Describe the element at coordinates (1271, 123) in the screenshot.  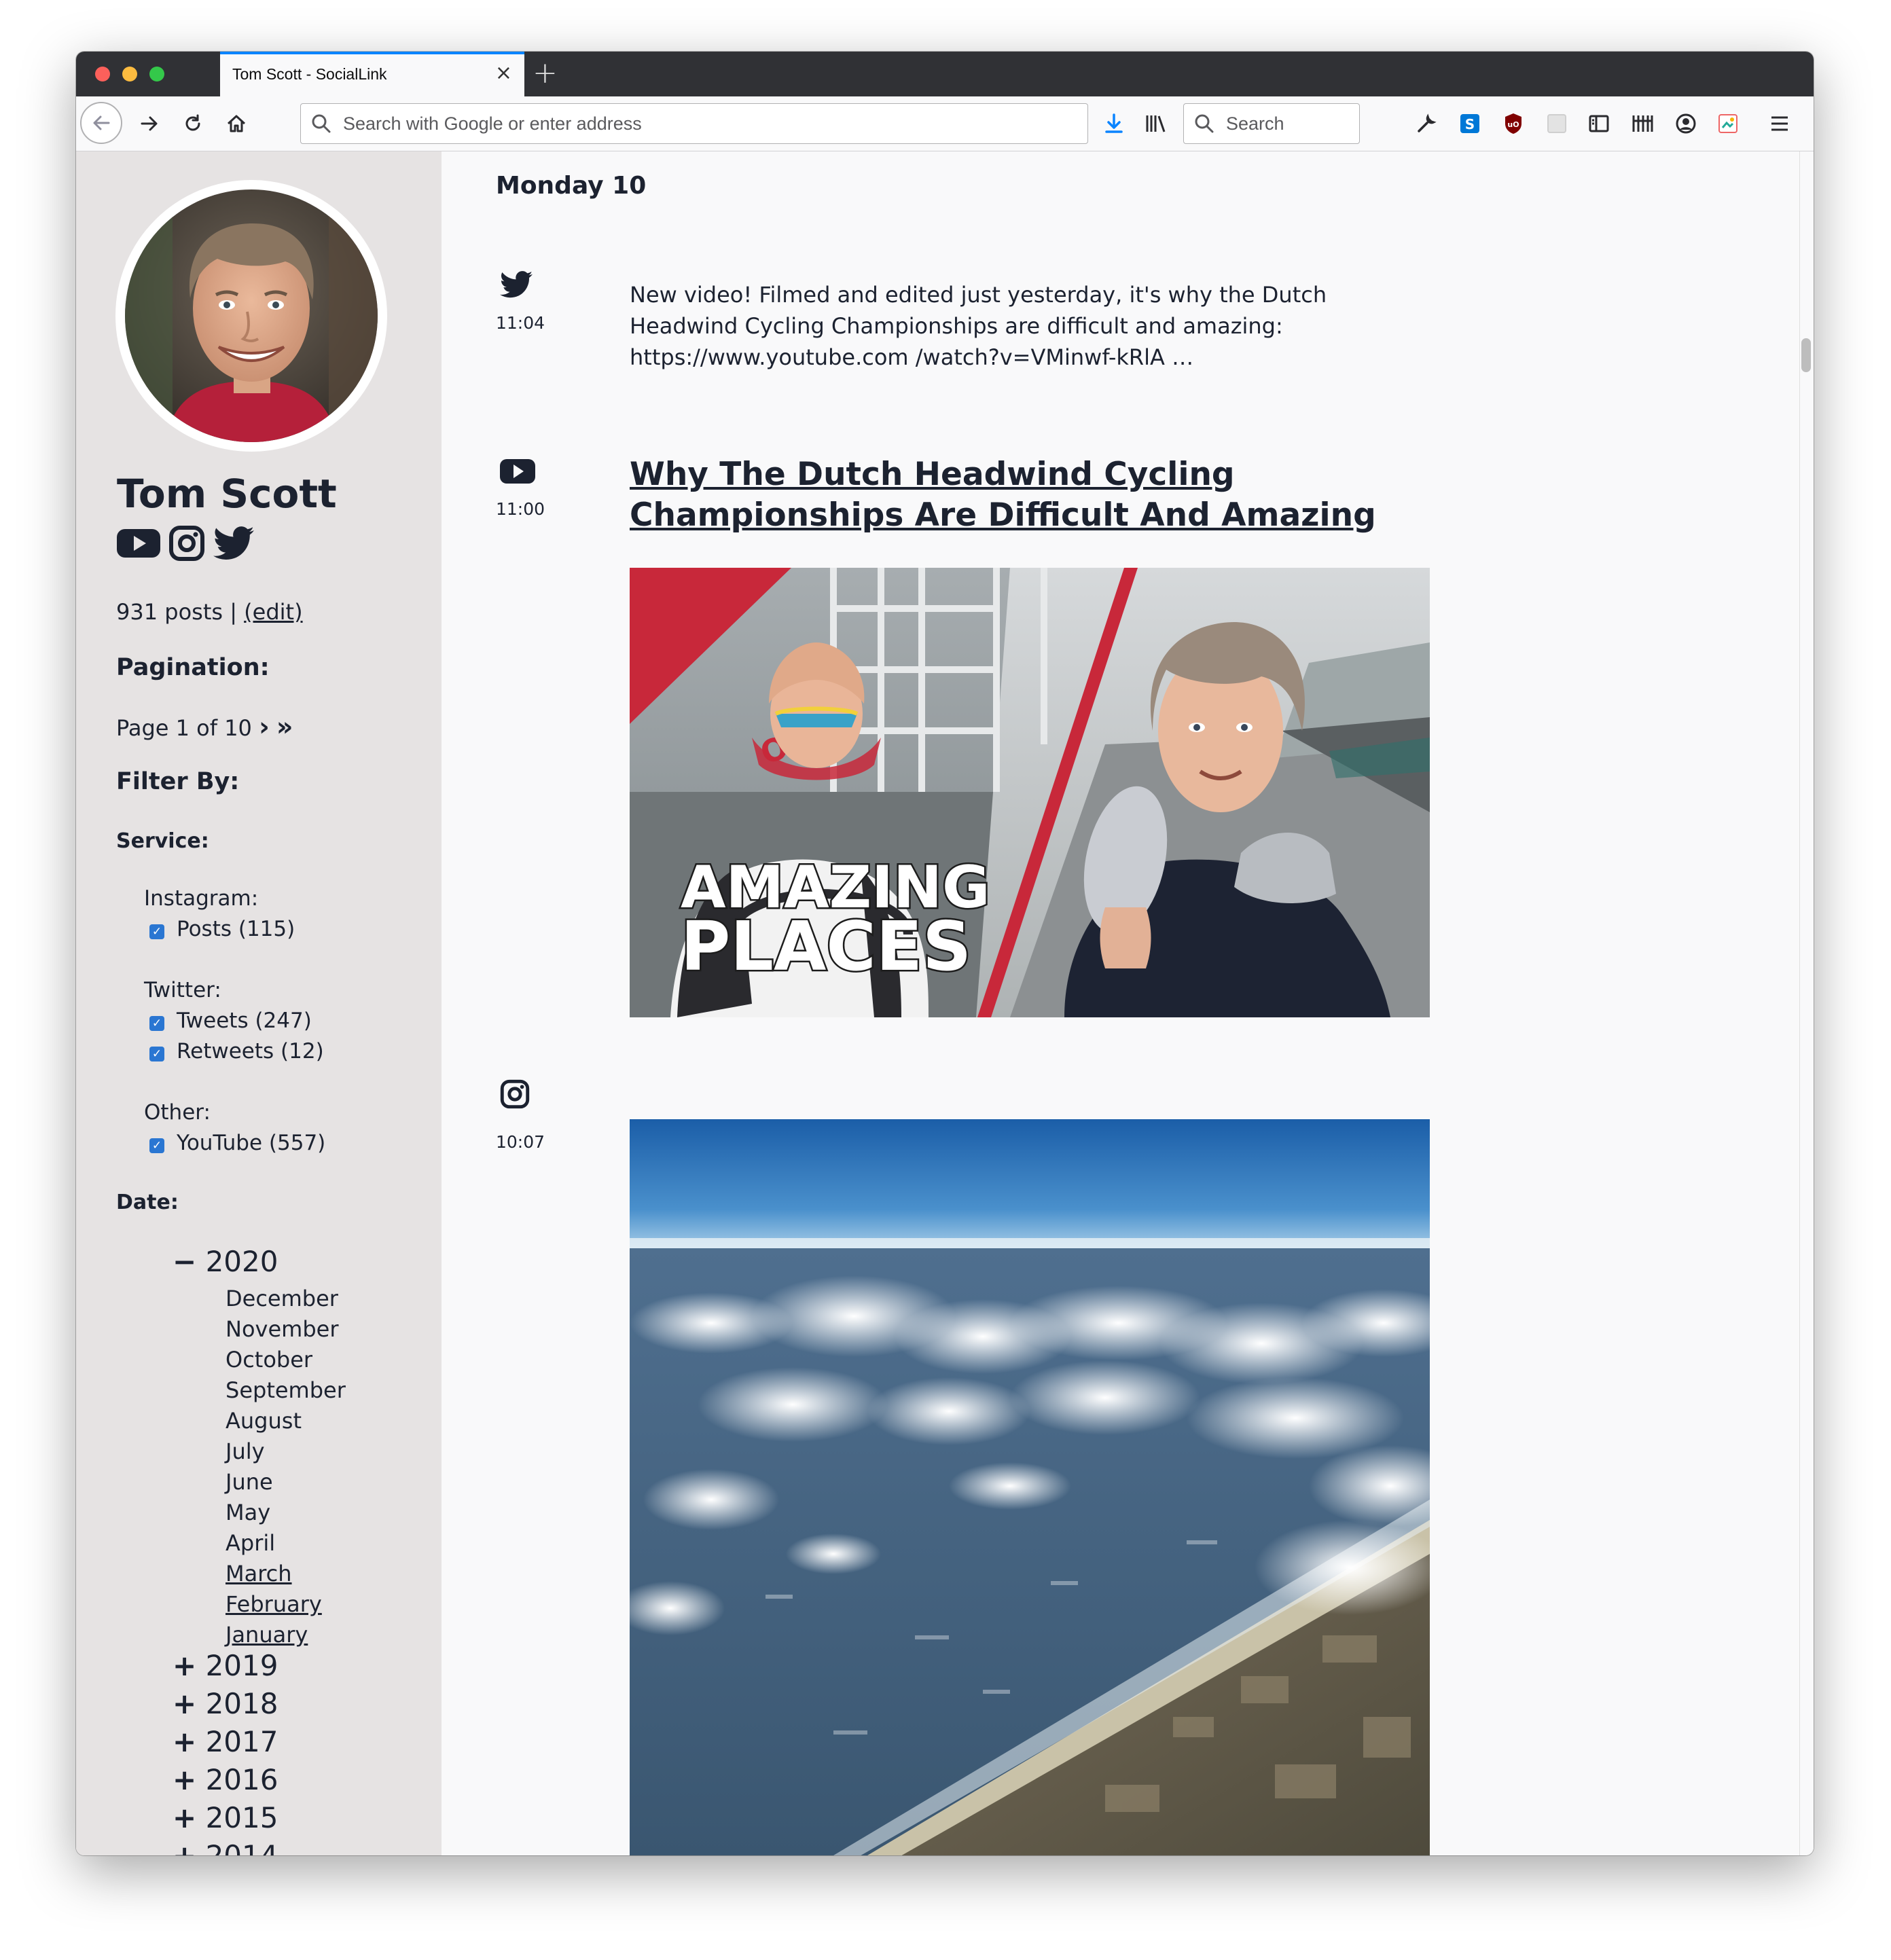
I see `search-box: Search` at that location.